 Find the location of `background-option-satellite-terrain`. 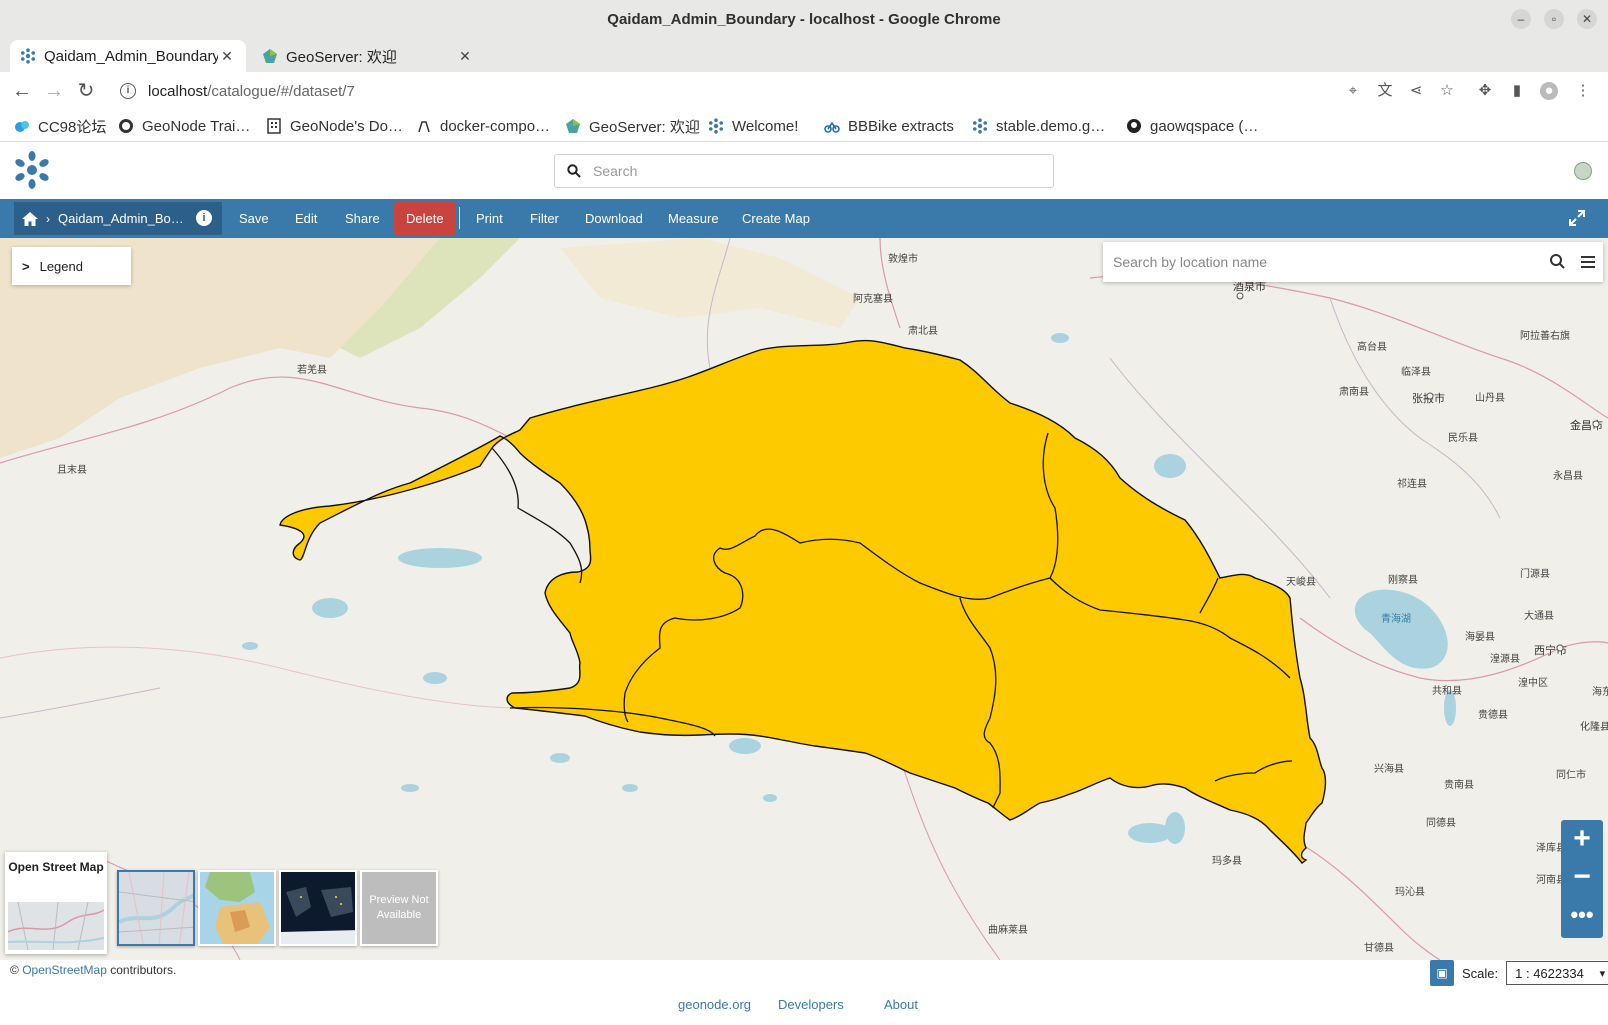

background-option-satellite-terrain is located at coordinates (237, 908).